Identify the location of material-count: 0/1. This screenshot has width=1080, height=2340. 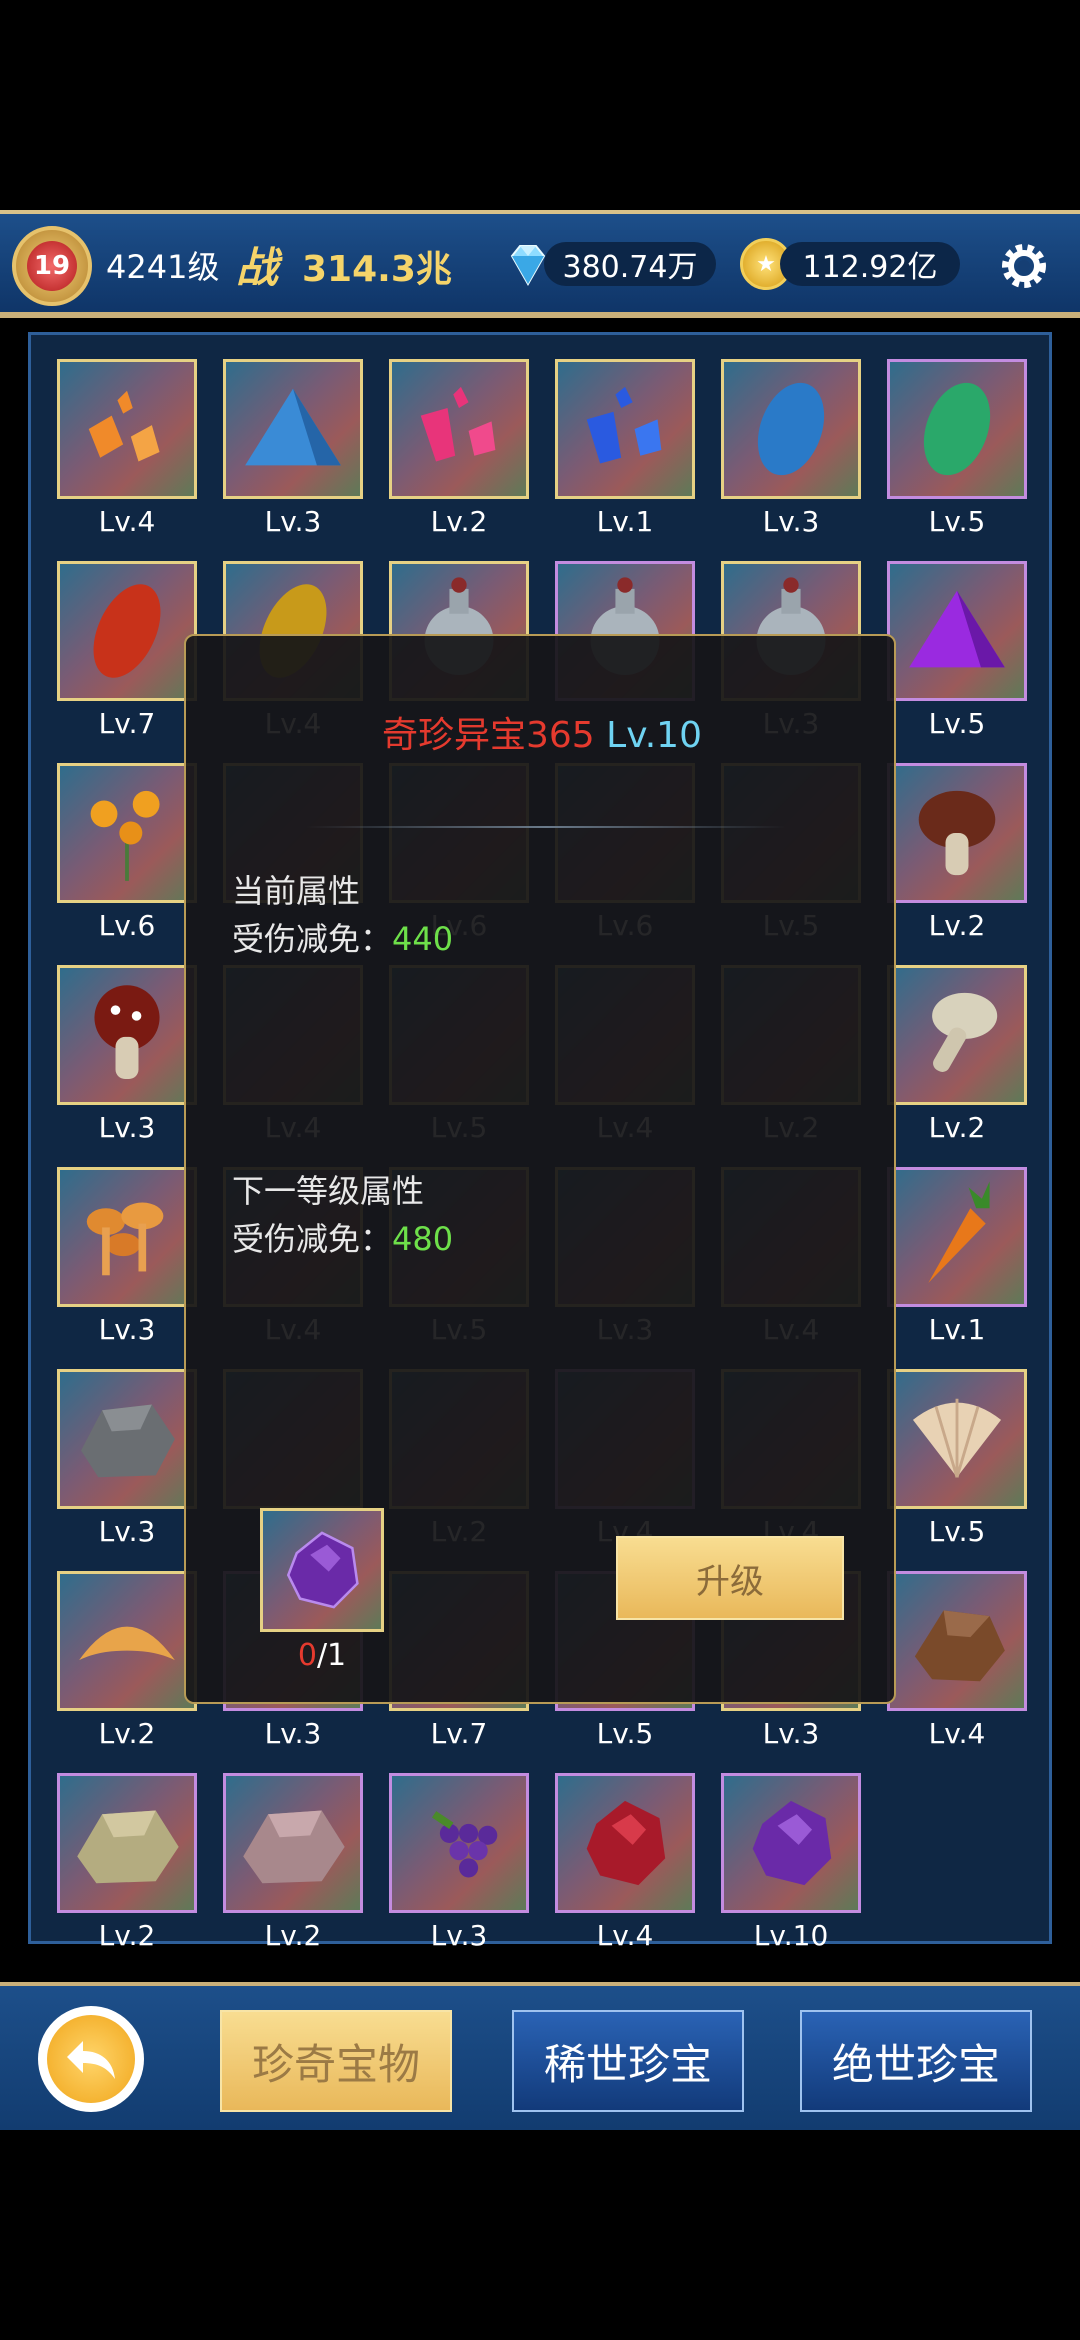
(322, 1655).